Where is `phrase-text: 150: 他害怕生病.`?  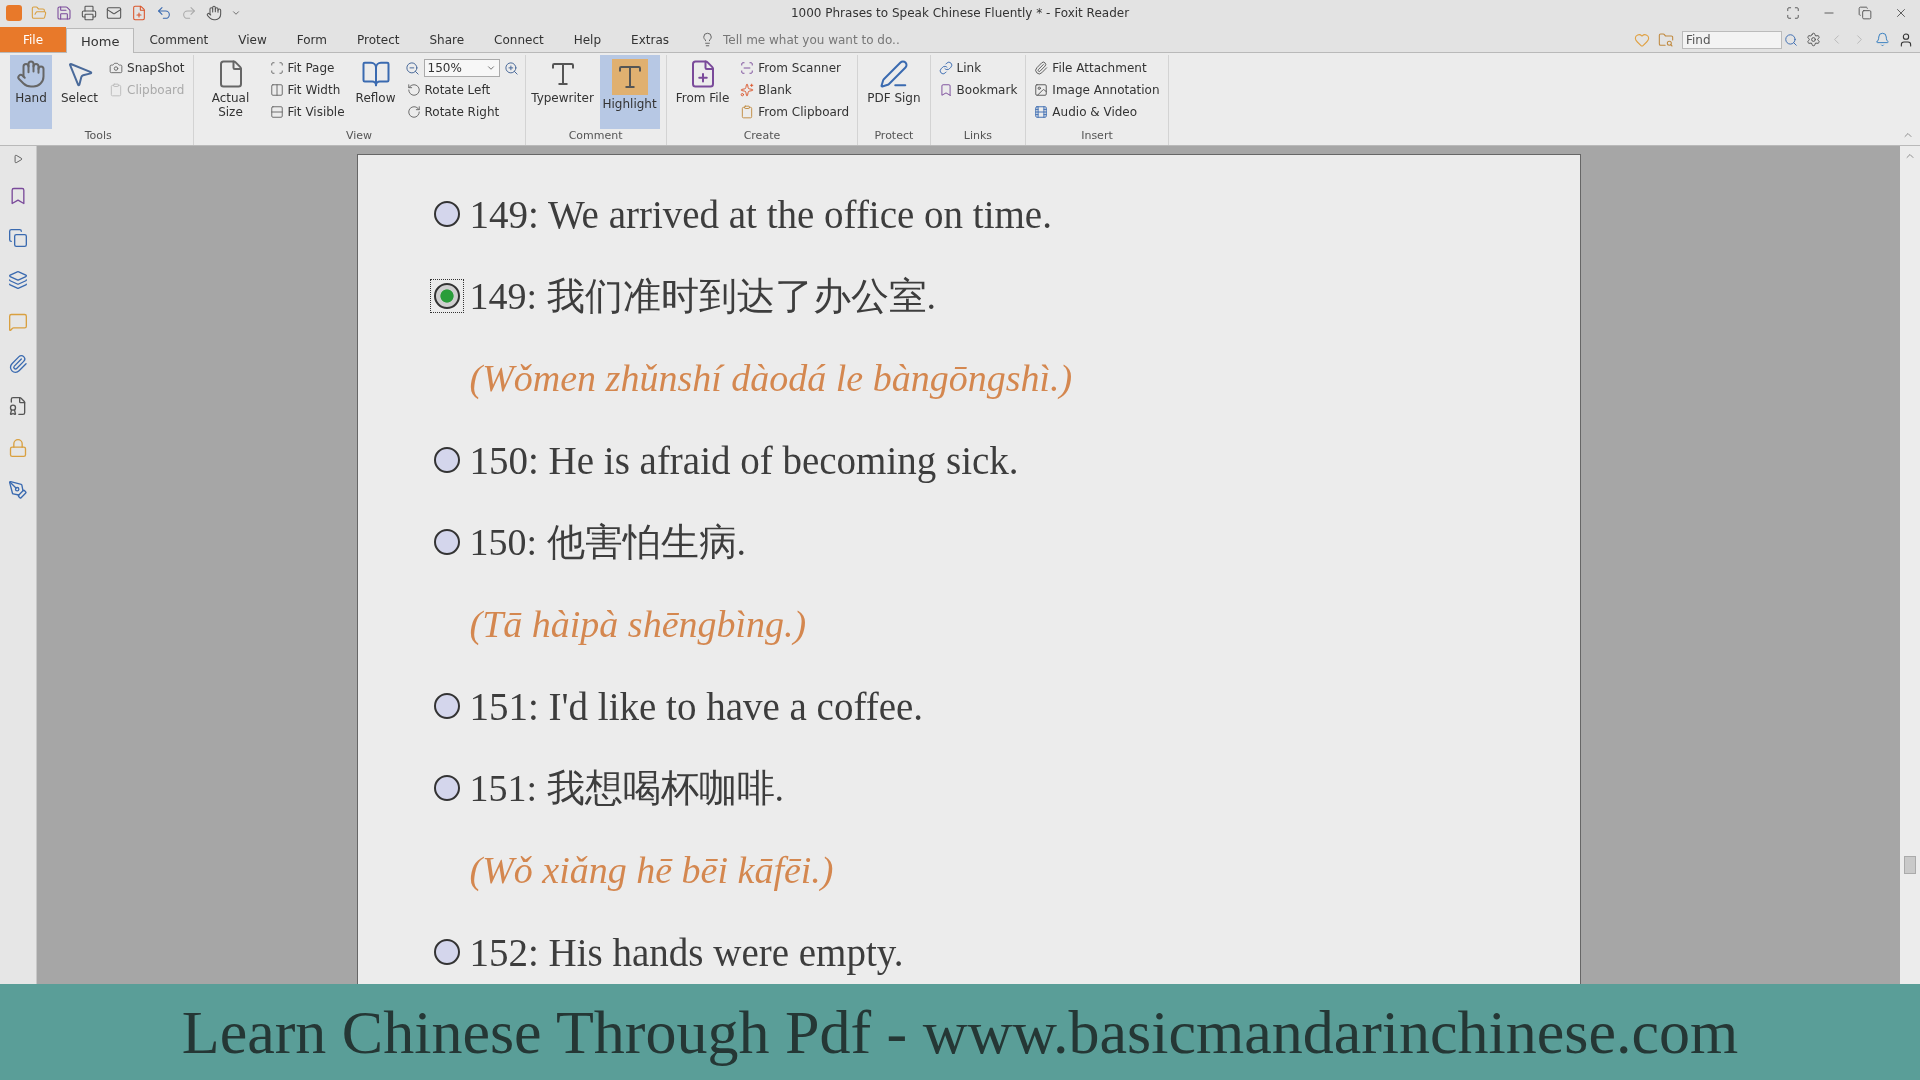
phrase-text: 150: 他害怕生病. is located at coordinates (608, 542).